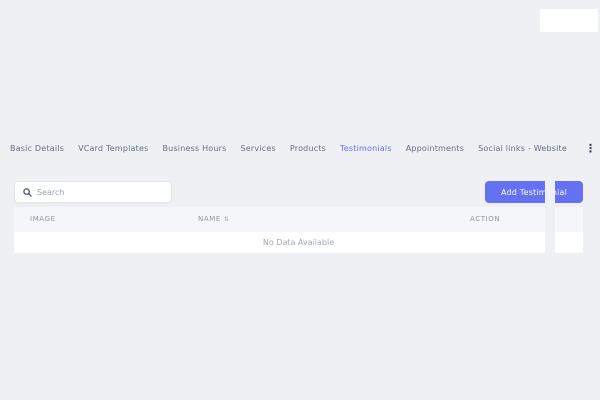 The width and height of the screenshot is (600, 400). What do you see at coordinates (27, 192) in the screenshot?
I see `search-icon` at bounding box center [27, 192].